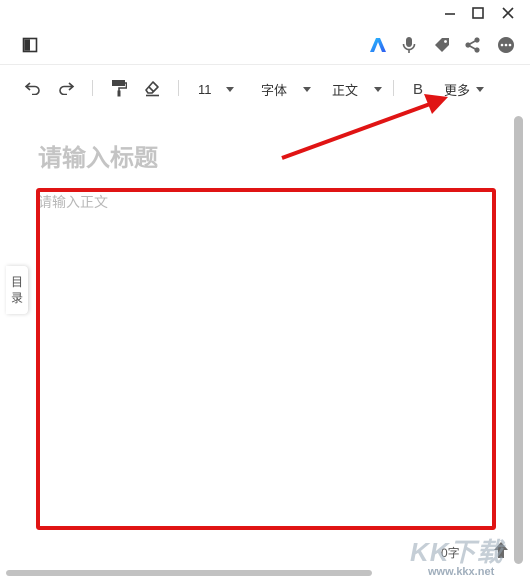  I want to click on watermark-logo-text: KK下载, so click(457, 552).